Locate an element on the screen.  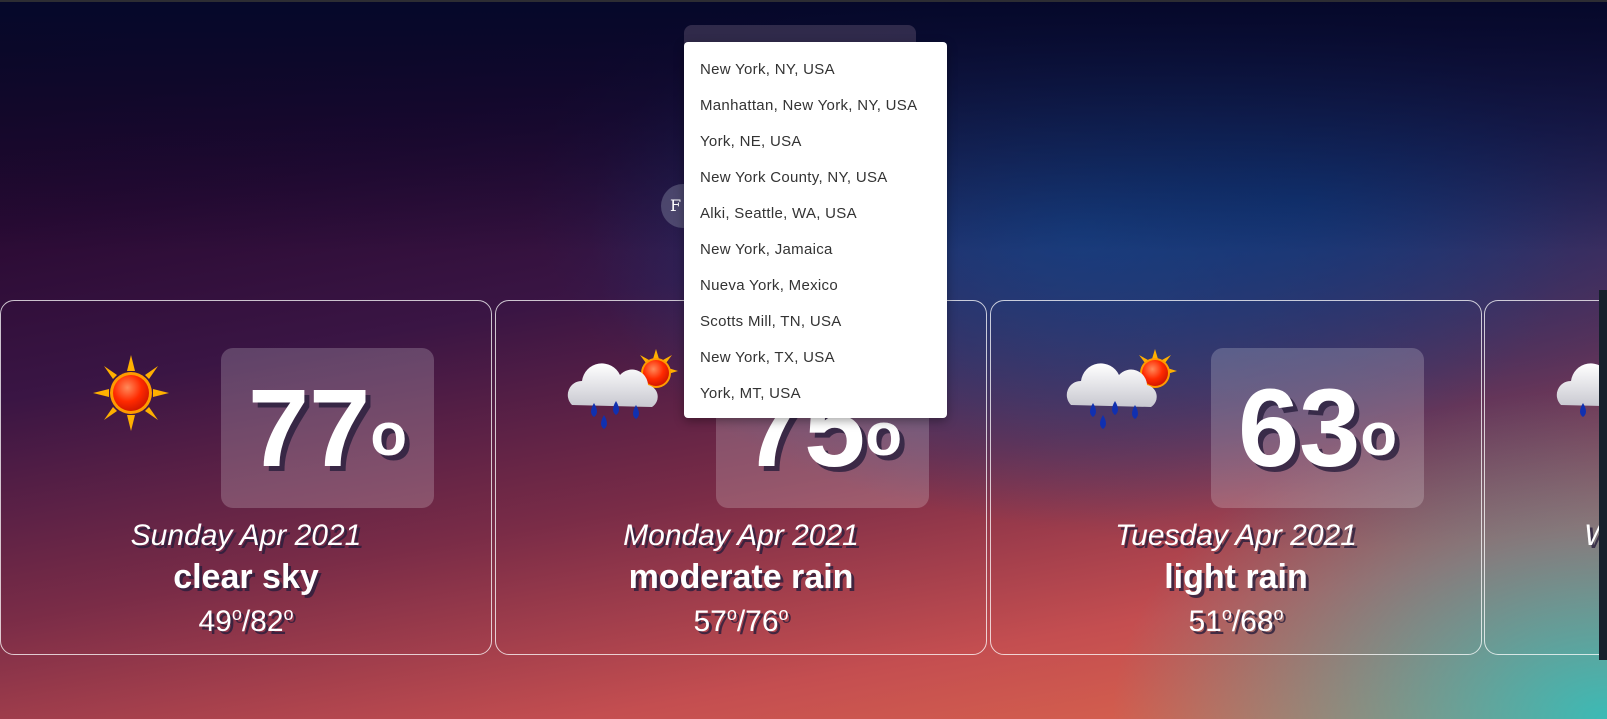
current-temp: 77o is located at coordinates (327, 428).